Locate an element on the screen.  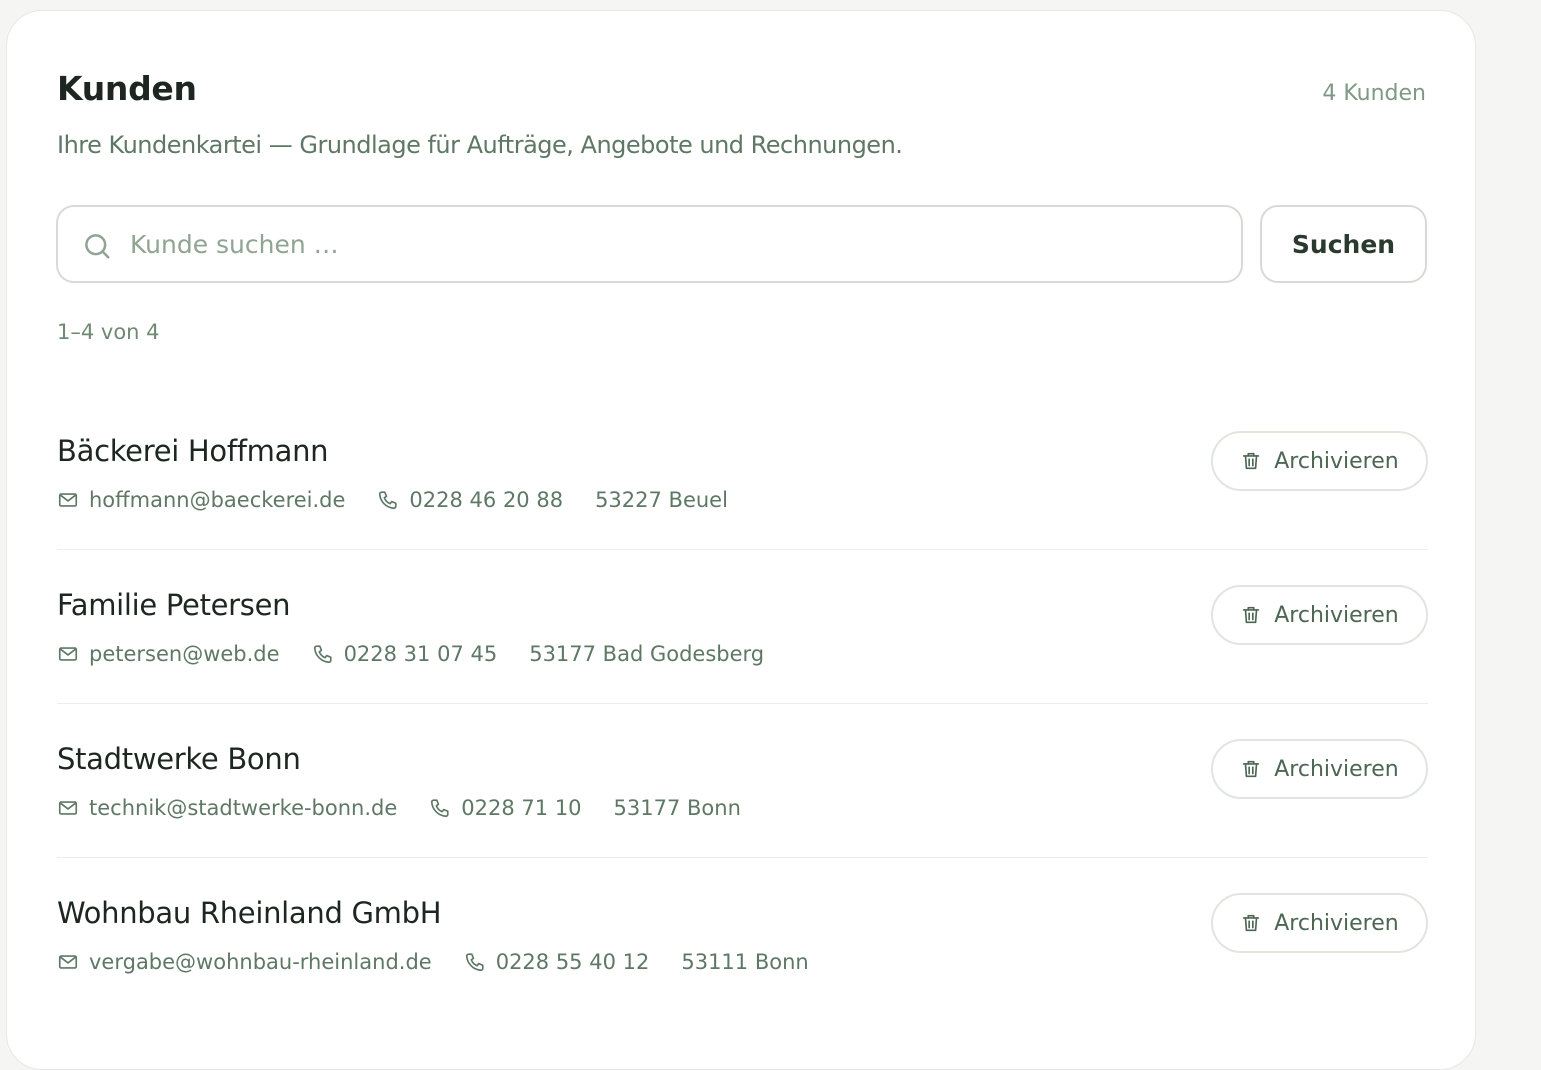
search-input is located at coordinates (670, 244).